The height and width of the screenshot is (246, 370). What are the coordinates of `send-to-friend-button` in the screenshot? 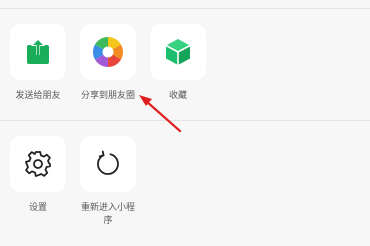 It's located at (38, 52).